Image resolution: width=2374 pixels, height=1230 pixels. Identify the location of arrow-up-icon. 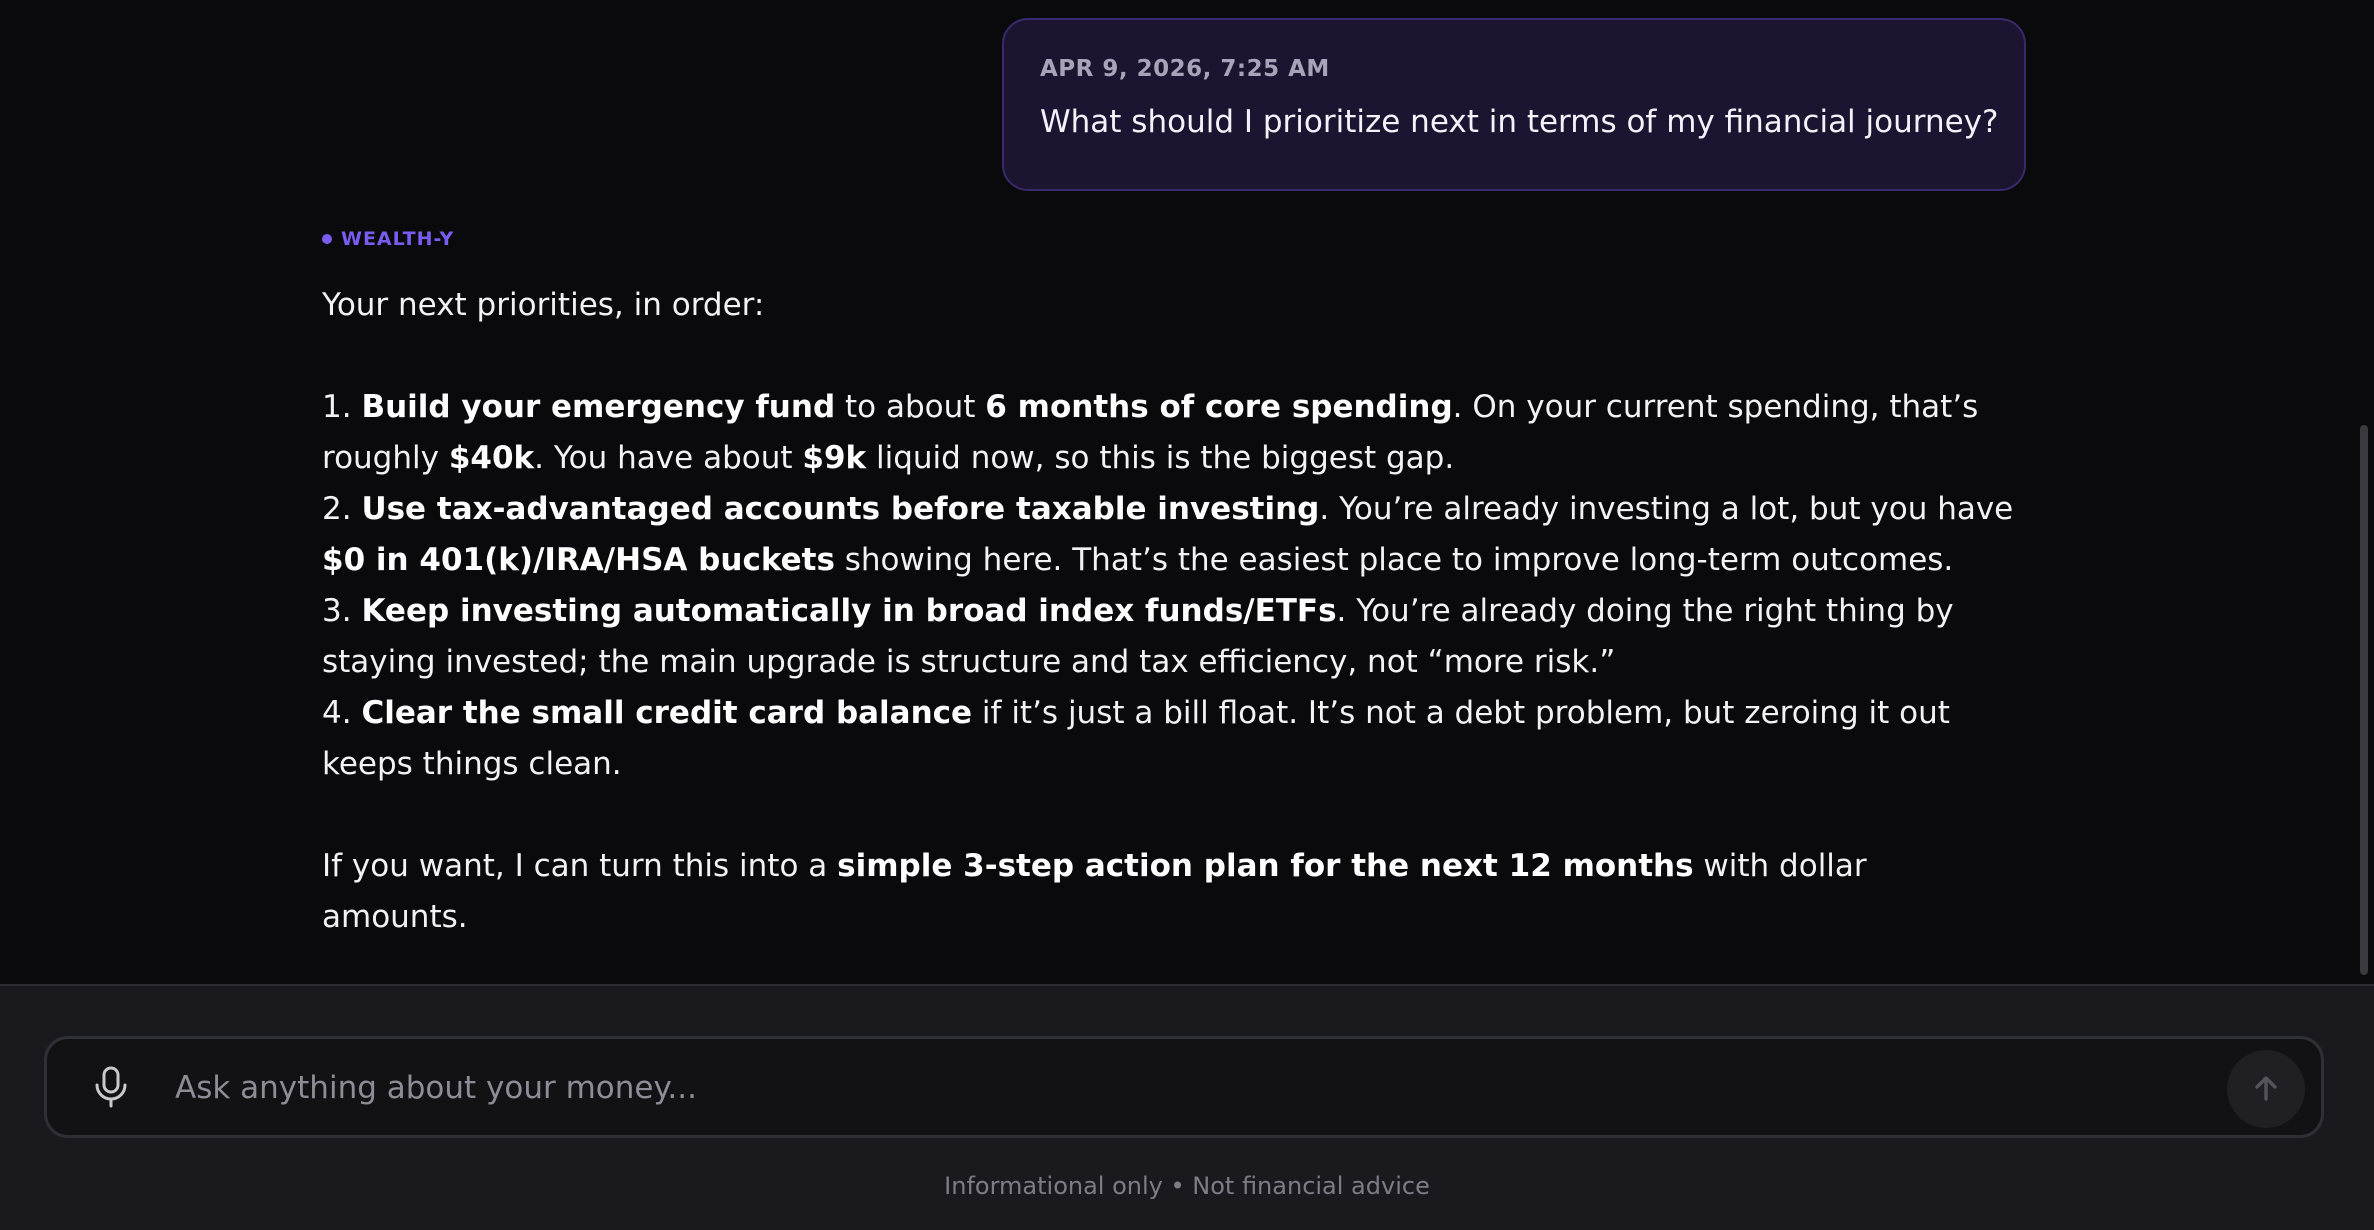
(2266, 1088).